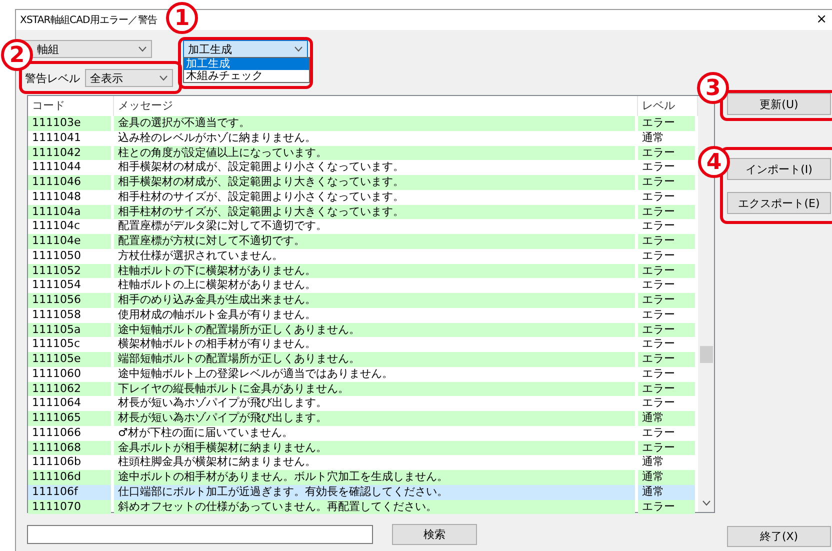  What do you see at coordinates (56, 256) in the screenshot?
I see `code-cell-text: 1111050` at bounding box center [56, 256].